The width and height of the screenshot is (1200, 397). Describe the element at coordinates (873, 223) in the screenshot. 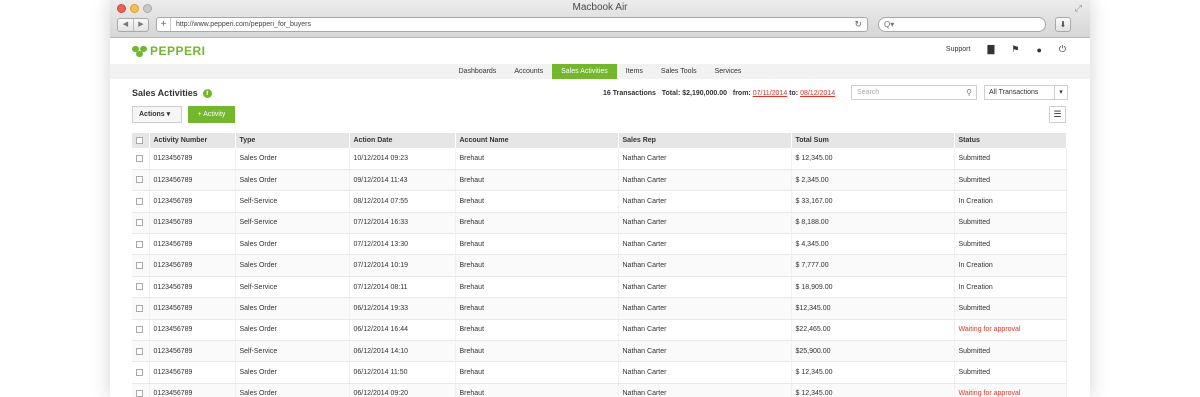

I see `total-sum-cell: $ 8,188.00` at that location.